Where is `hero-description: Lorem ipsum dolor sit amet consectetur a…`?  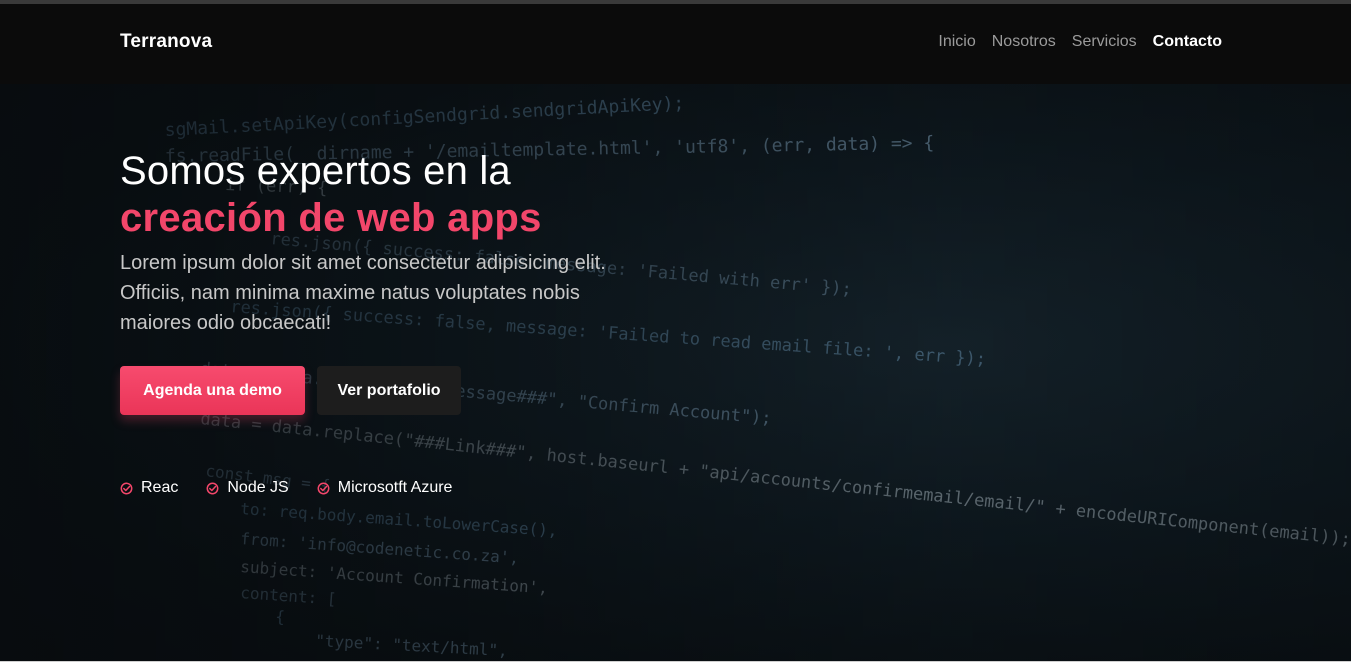 hero-description: Lorem ipsum dolor sit amet consectetur a… is located at coordinates (363, 293).